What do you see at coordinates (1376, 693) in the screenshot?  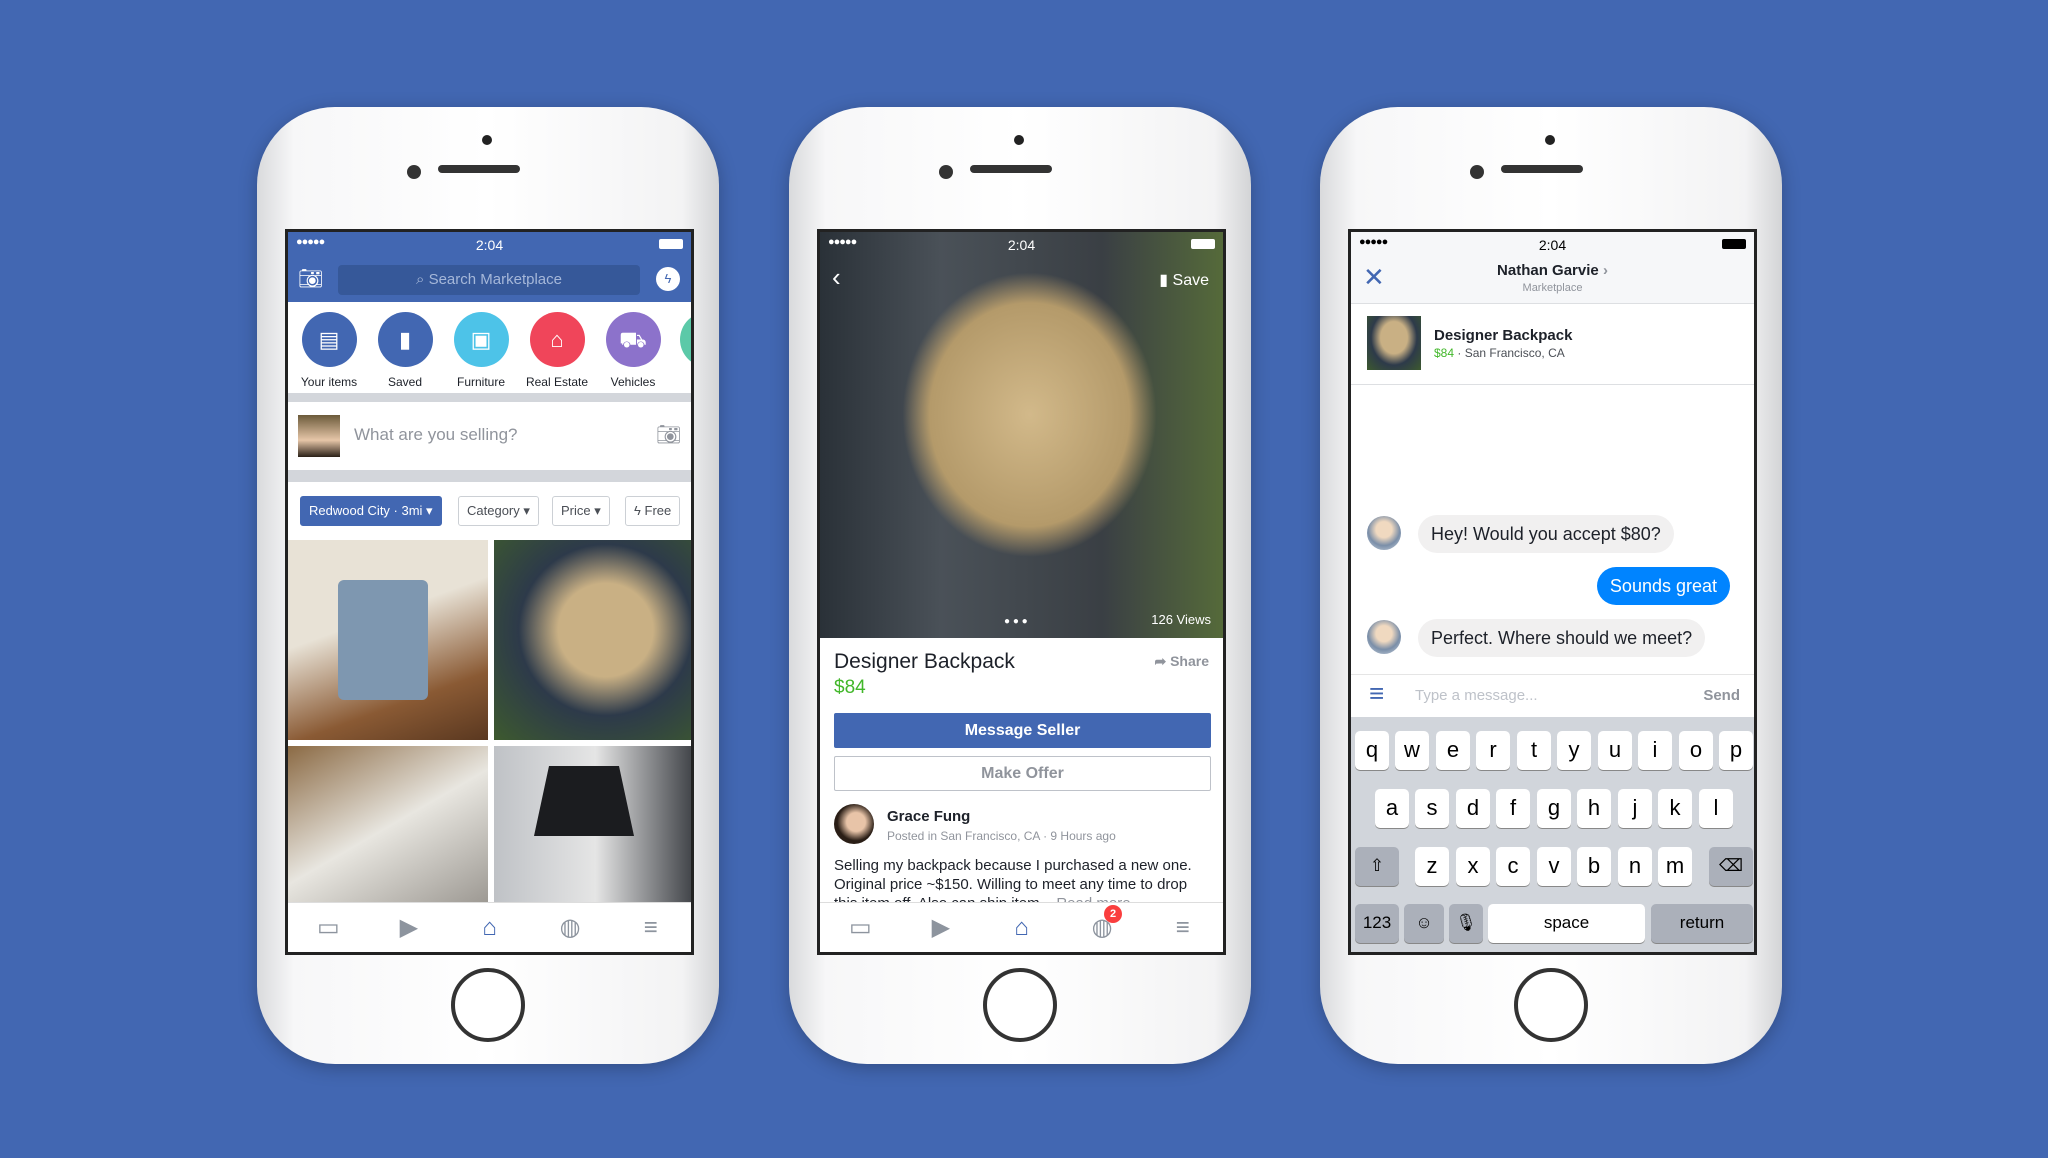 I see `menu-icon: ≡` at bounding box center [1376, 693].